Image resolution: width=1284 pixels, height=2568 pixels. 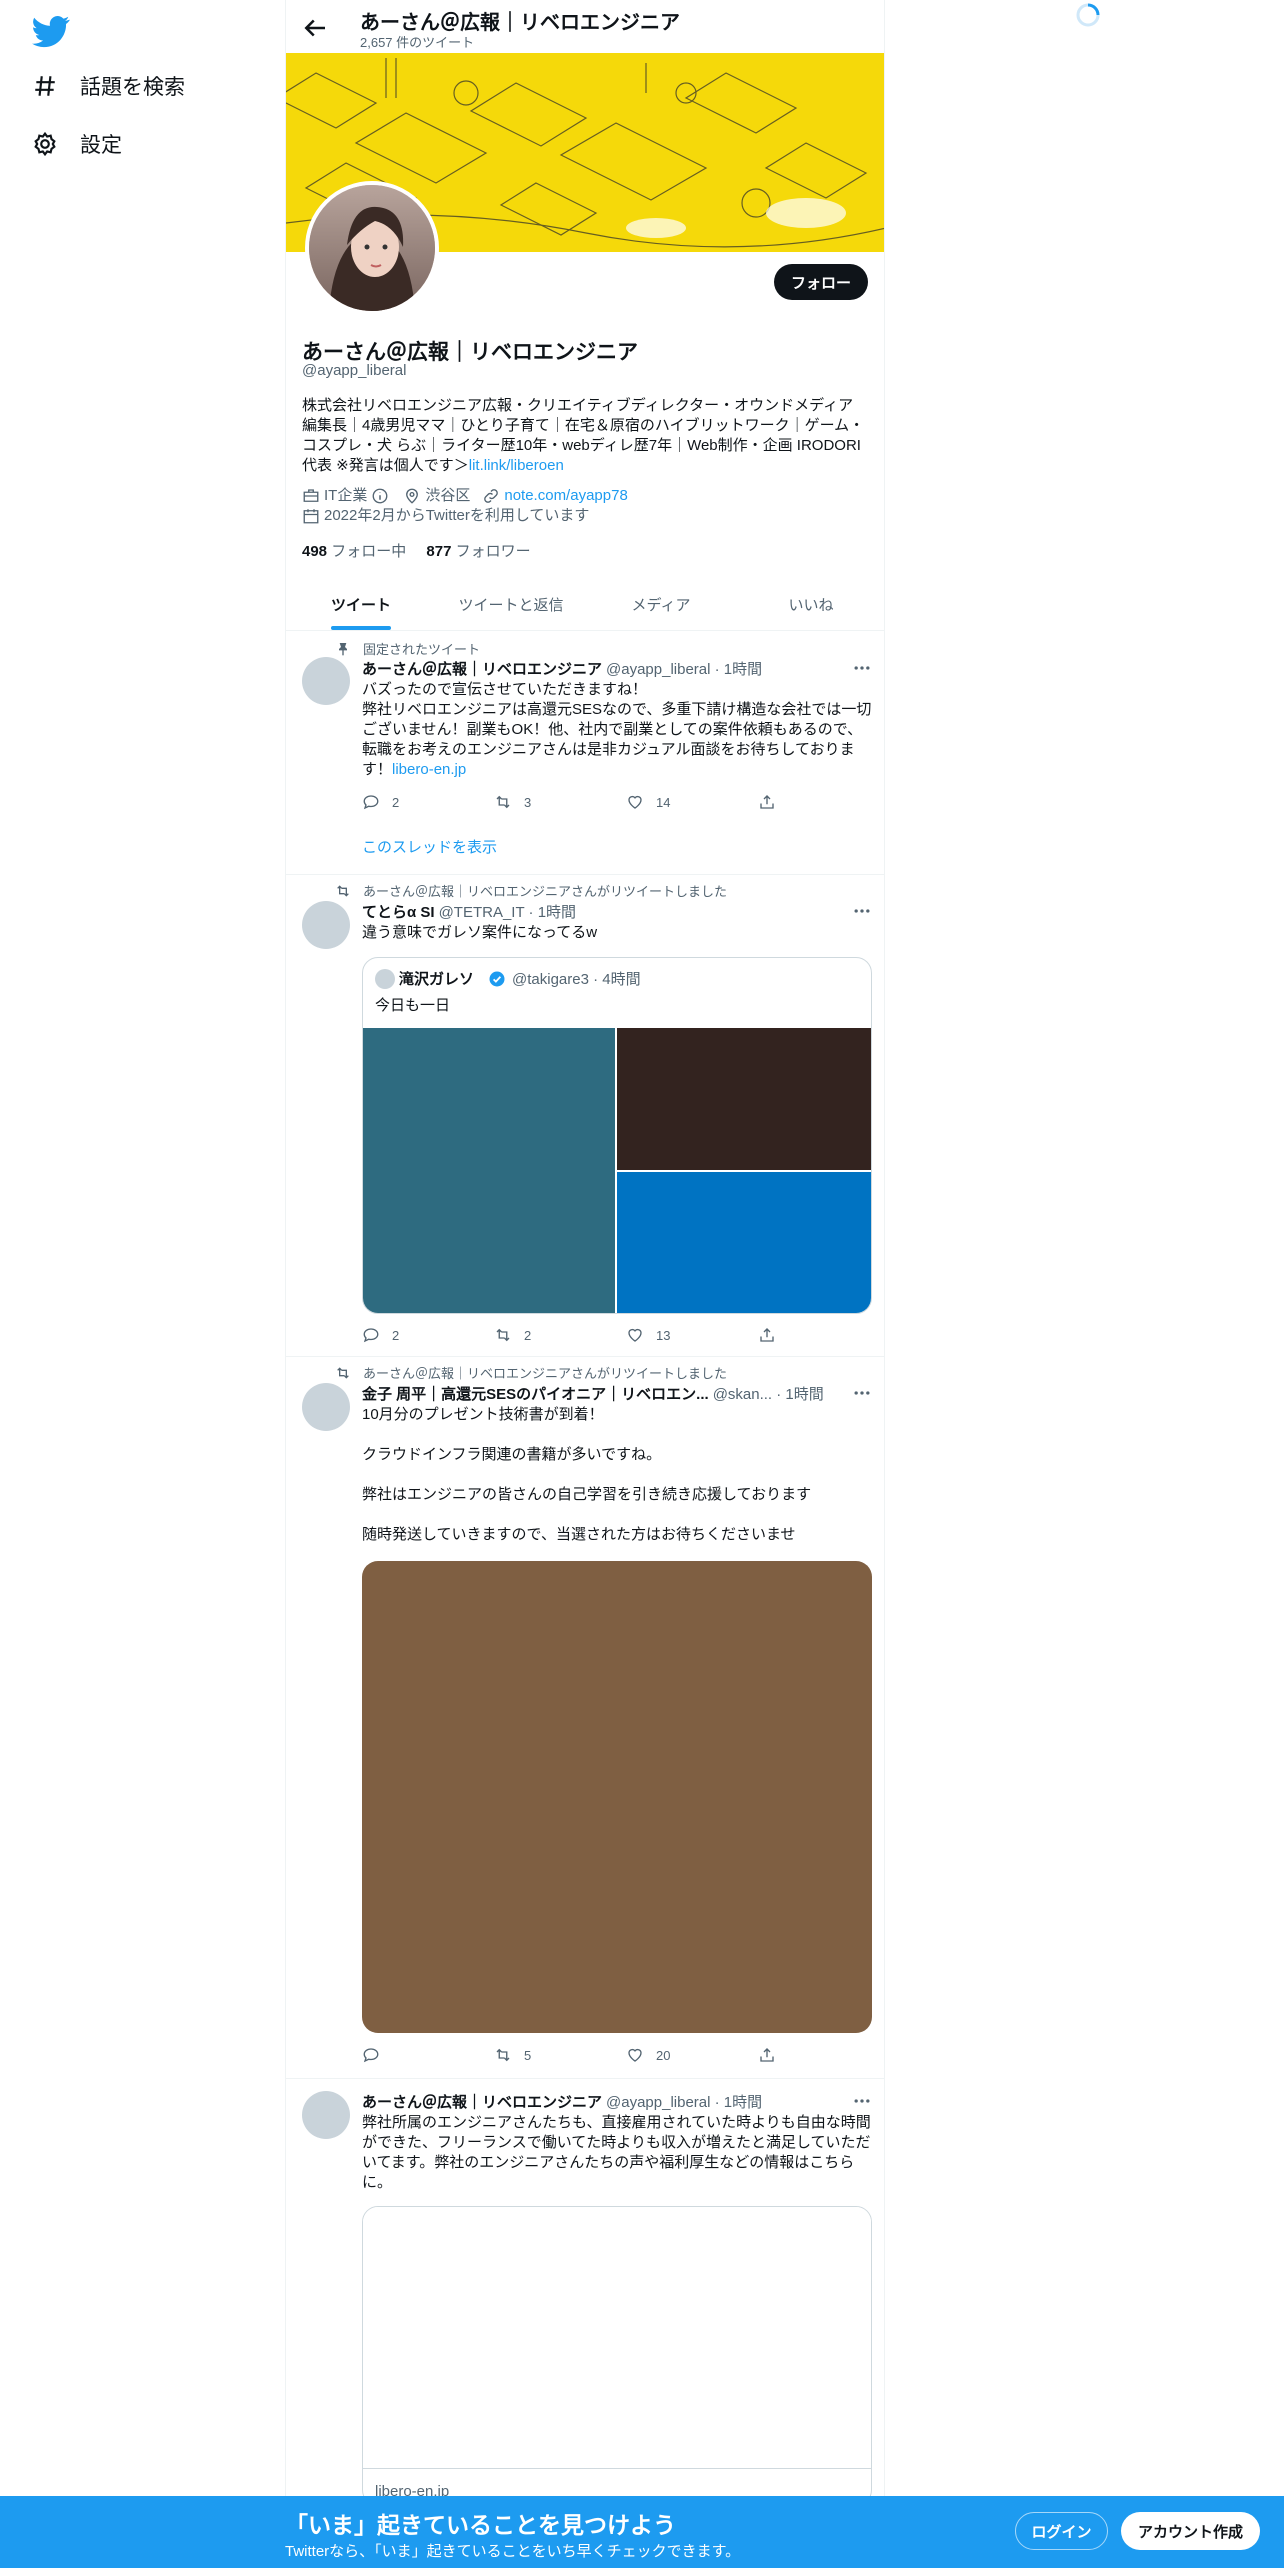 I want to click on profile-header-bar: あーさん＠広報｜リベロエンジニア 2,657 件のツイート, so click(x=585, y=26).